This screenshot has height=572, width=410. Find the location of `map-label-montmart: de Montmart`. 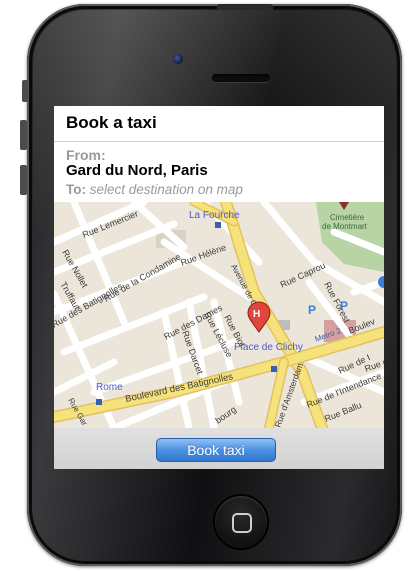

map-label-montmart: de Montmart is located at coordinates (345, 226).